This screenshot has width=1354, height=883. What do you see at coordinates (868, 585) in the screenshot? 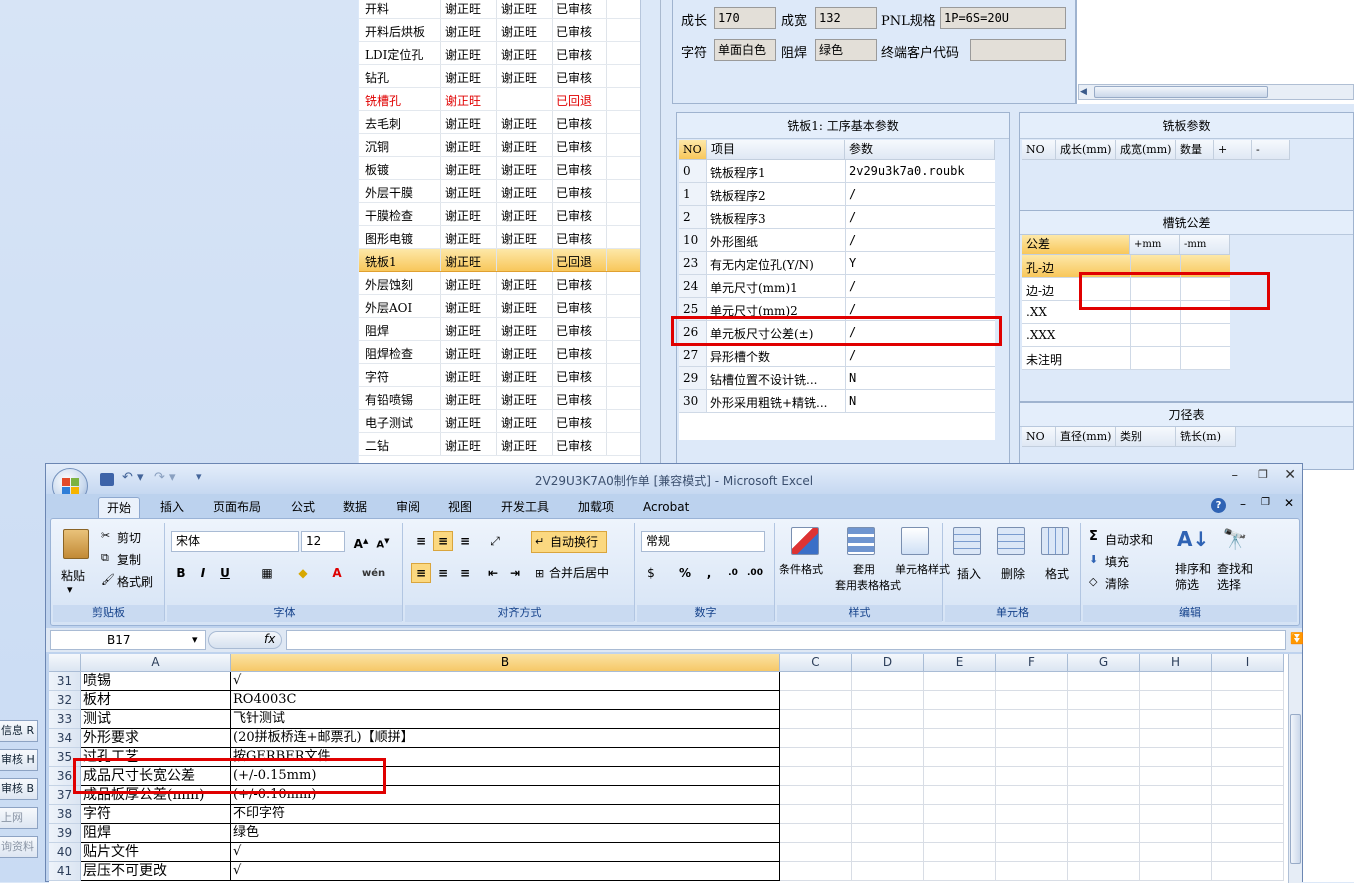
I see `format-as-table-button: 套用表格格式` at bounding box center [868, 585].